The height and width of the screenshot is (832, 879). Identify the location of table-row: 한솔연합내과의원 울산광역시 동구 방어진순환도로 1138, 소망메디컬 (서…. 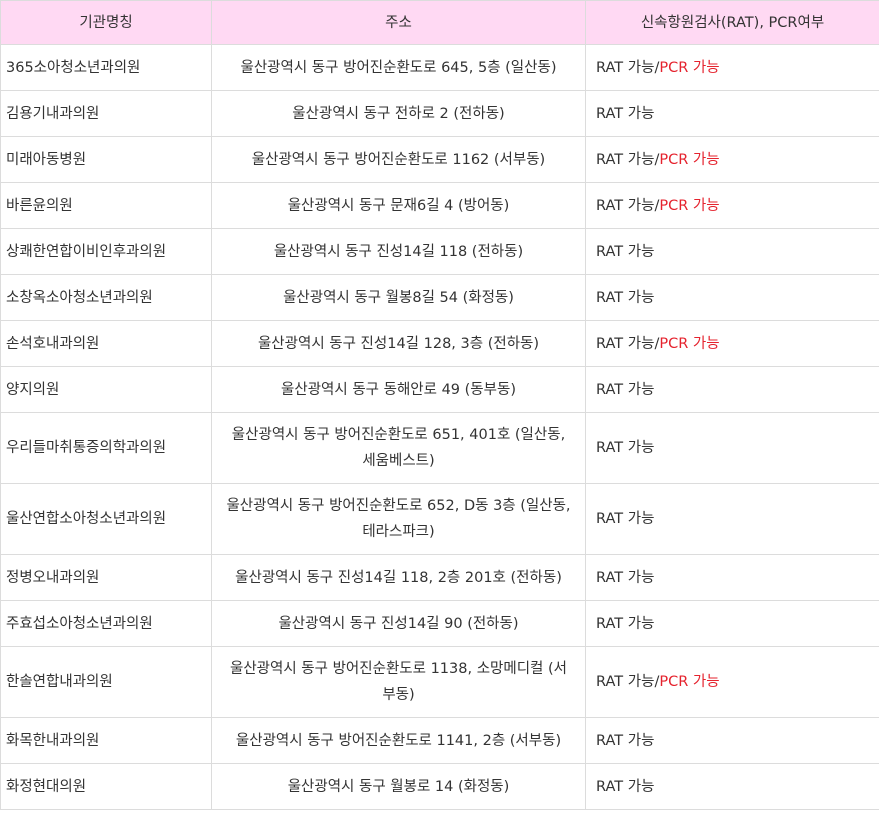
(439, 682).